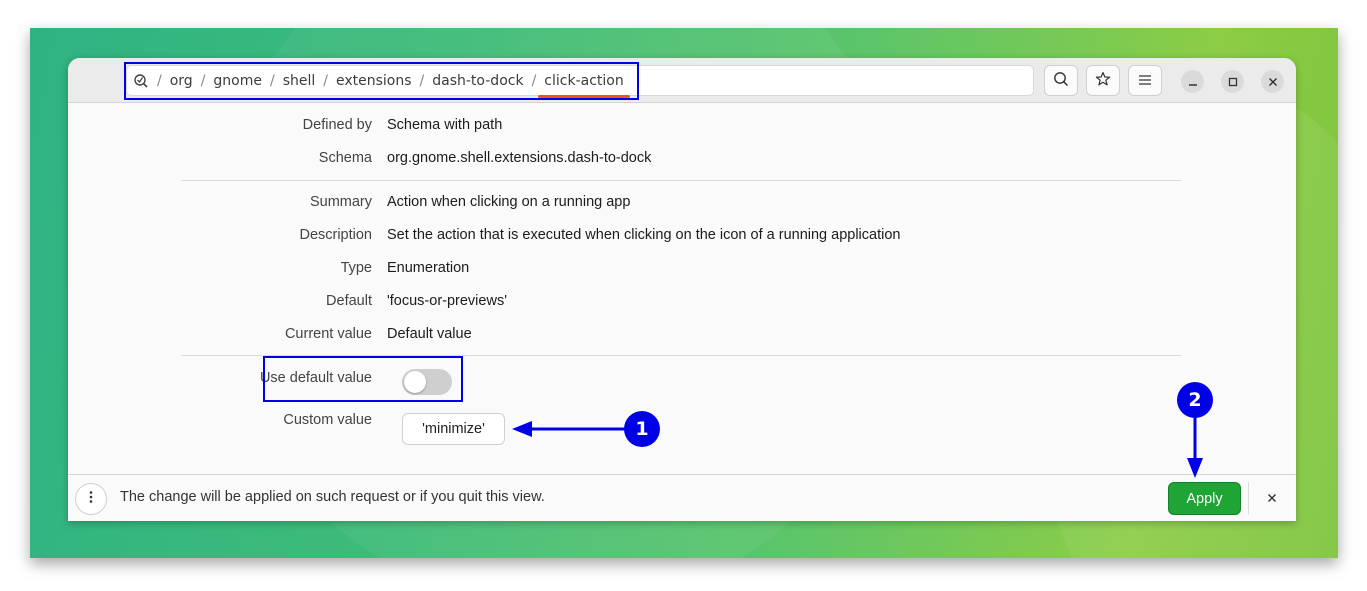 The width and height of the screenshot is (1367, 591). Describe the element at coordinates (642, 429) in the screenshot. I see `annotation-badge-1: 1` at that location.